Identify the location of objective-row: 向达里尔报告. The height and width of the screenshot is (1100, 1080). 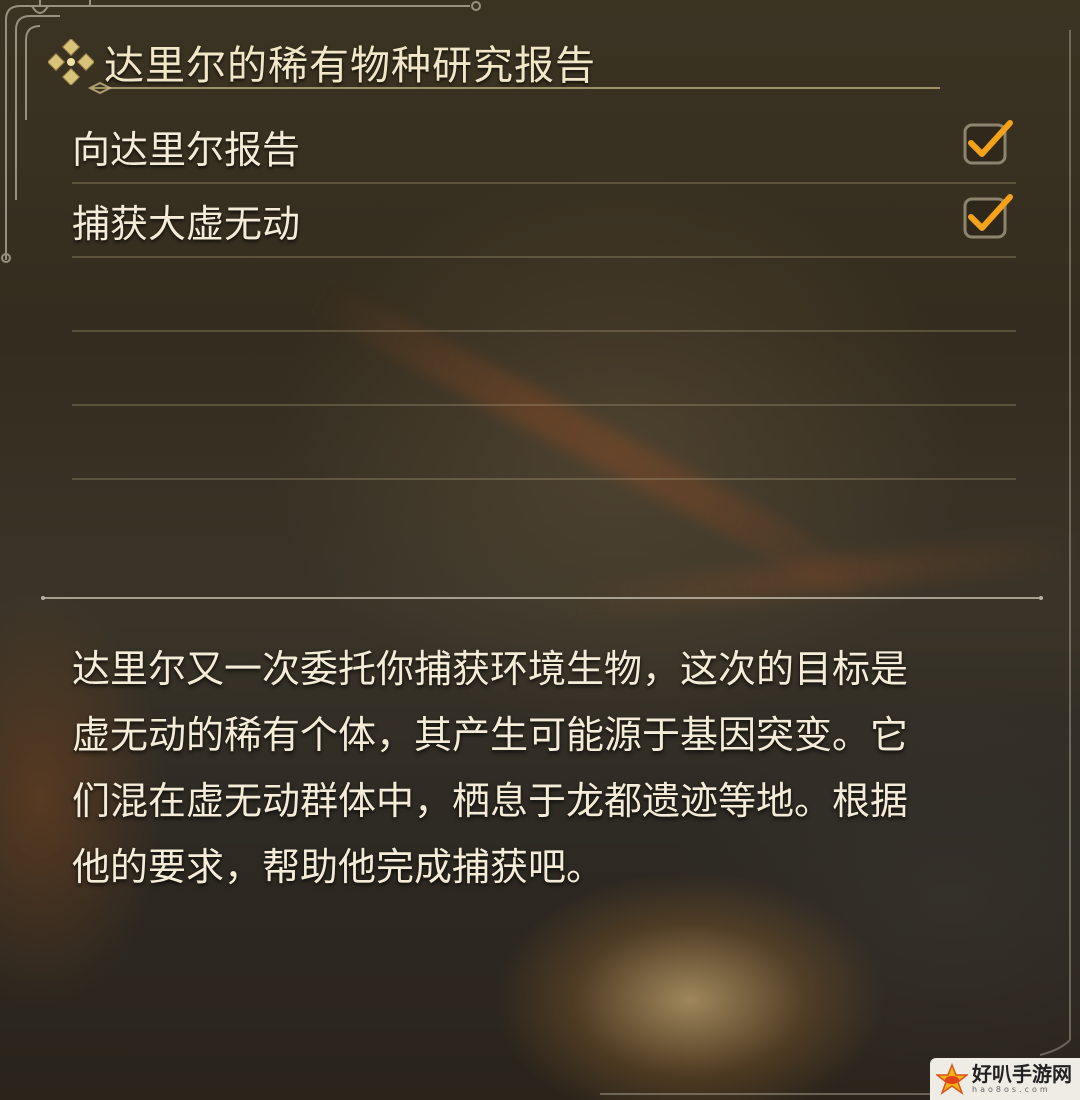
(544, 147).